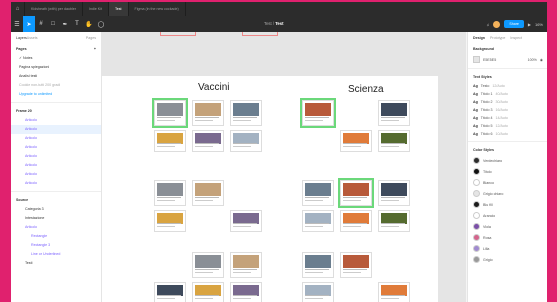 Image resolution: width=557 pixels, height=302 pixels. What do you see at coordinates (95, 49) in the screenshot?
I see `add-page-icon: +` at bounding box center [95, 49].